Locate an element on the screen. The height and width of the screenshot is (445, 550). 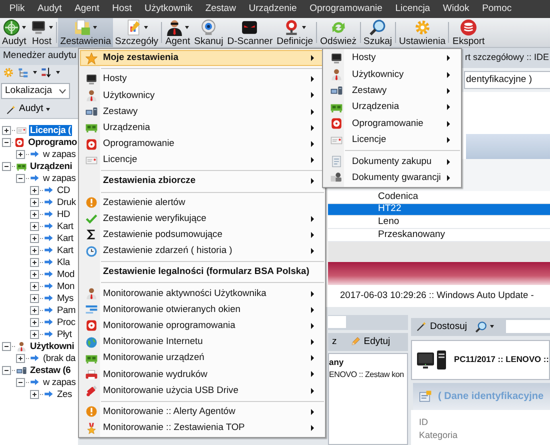
toolbar-button: z is located at coordinates (334, 341).